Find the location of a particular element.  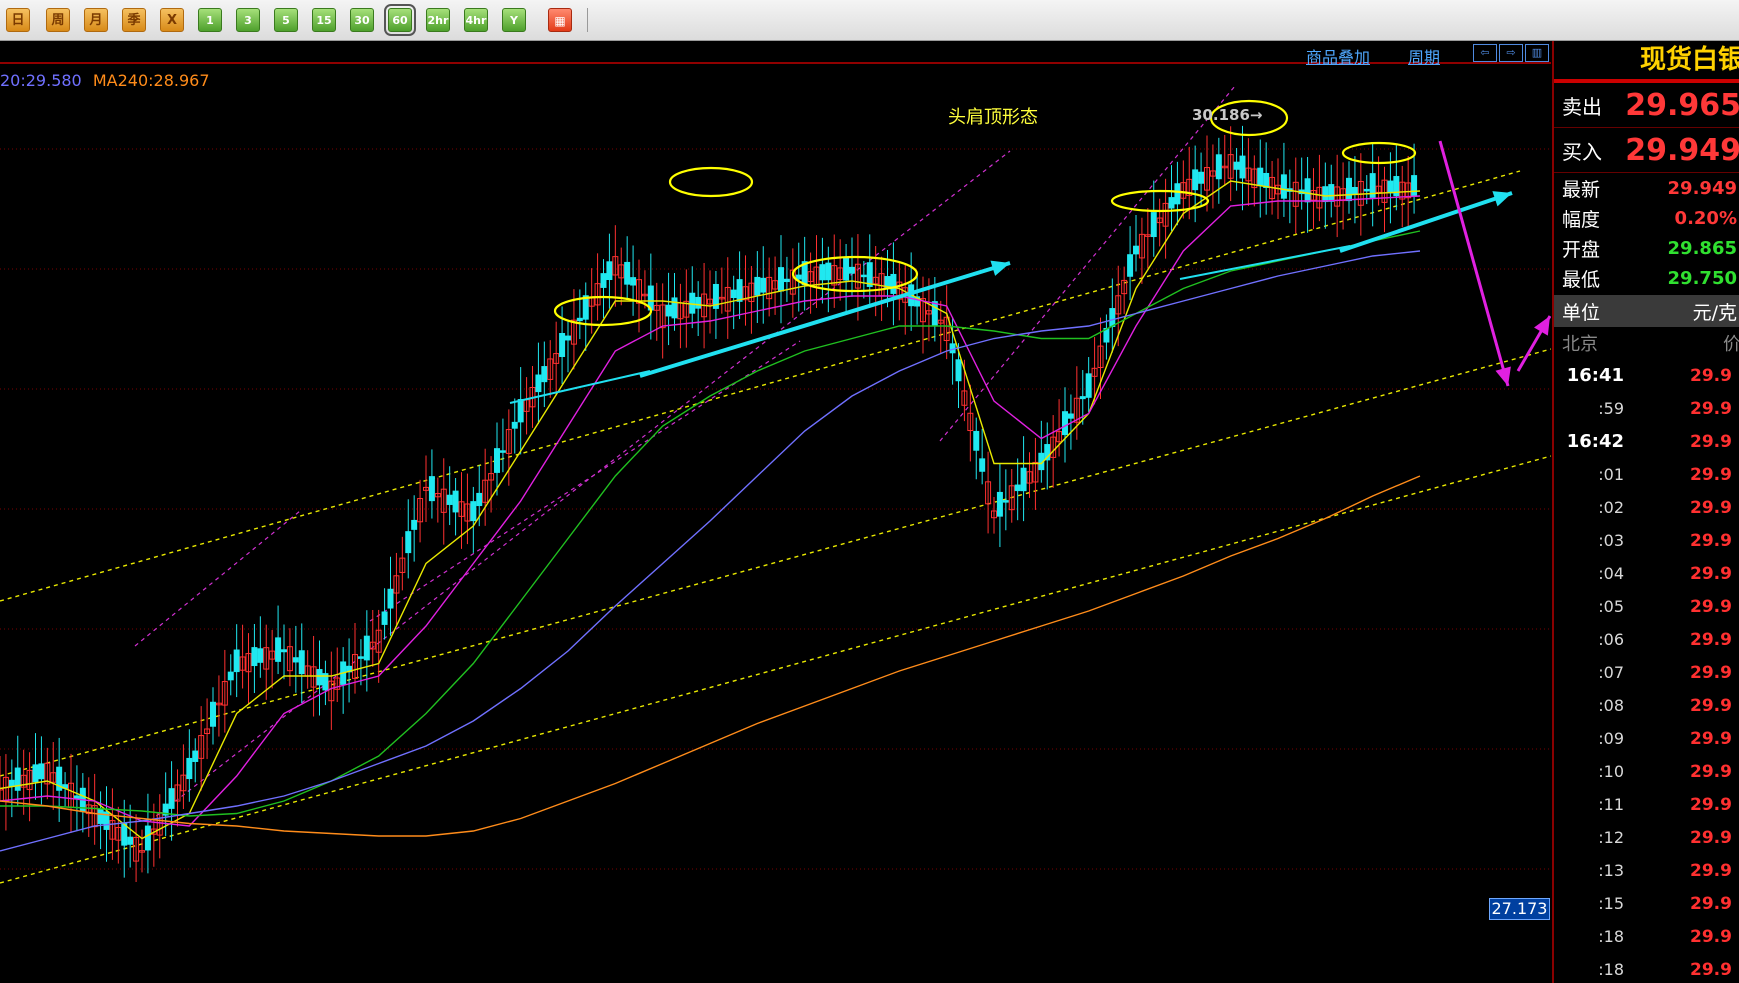

tick-row: :11 29.9 is located at coordinates (1646, 804).